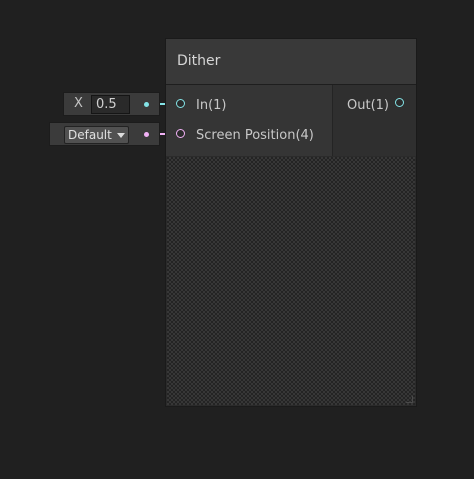  What do you see at coordinates (374, 120) in the screenshot?
I see `output-ports: Out(1)` at bounding box center [374, 120].